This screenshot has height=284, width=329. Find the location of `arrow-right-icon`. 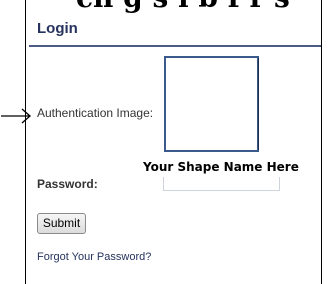

arrow-right-icon is located at coordinates (16, 116).